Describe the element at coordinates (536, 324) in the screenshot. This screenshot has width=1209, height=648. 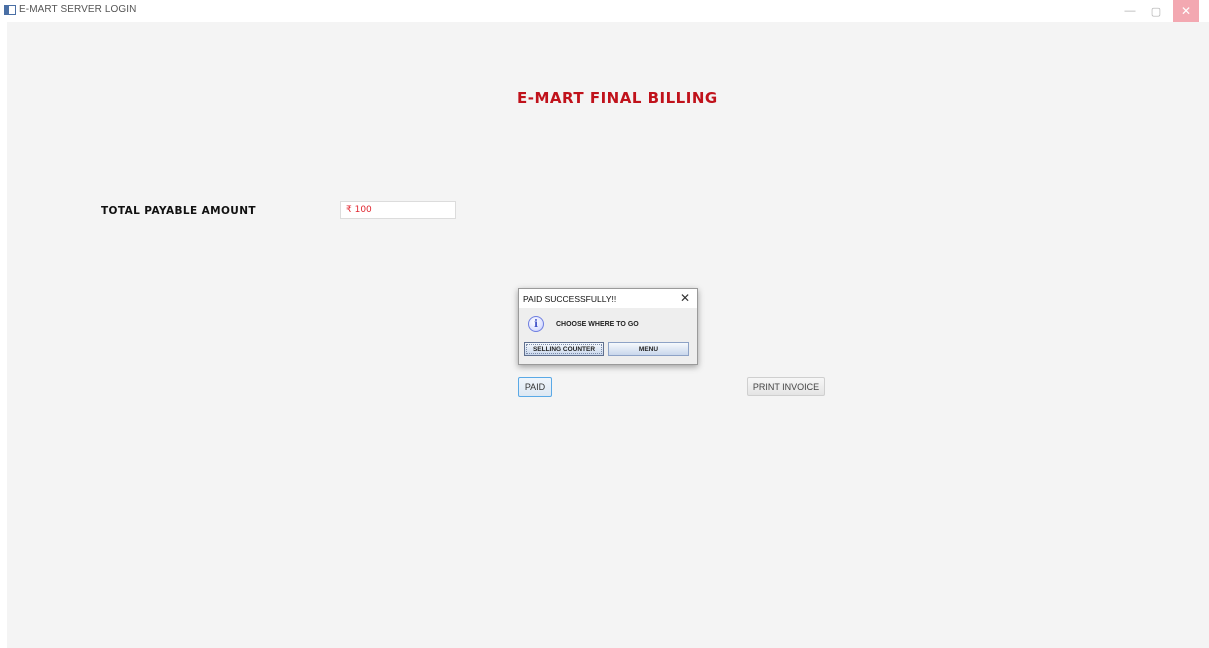
I see `info-icon: i` at that location.